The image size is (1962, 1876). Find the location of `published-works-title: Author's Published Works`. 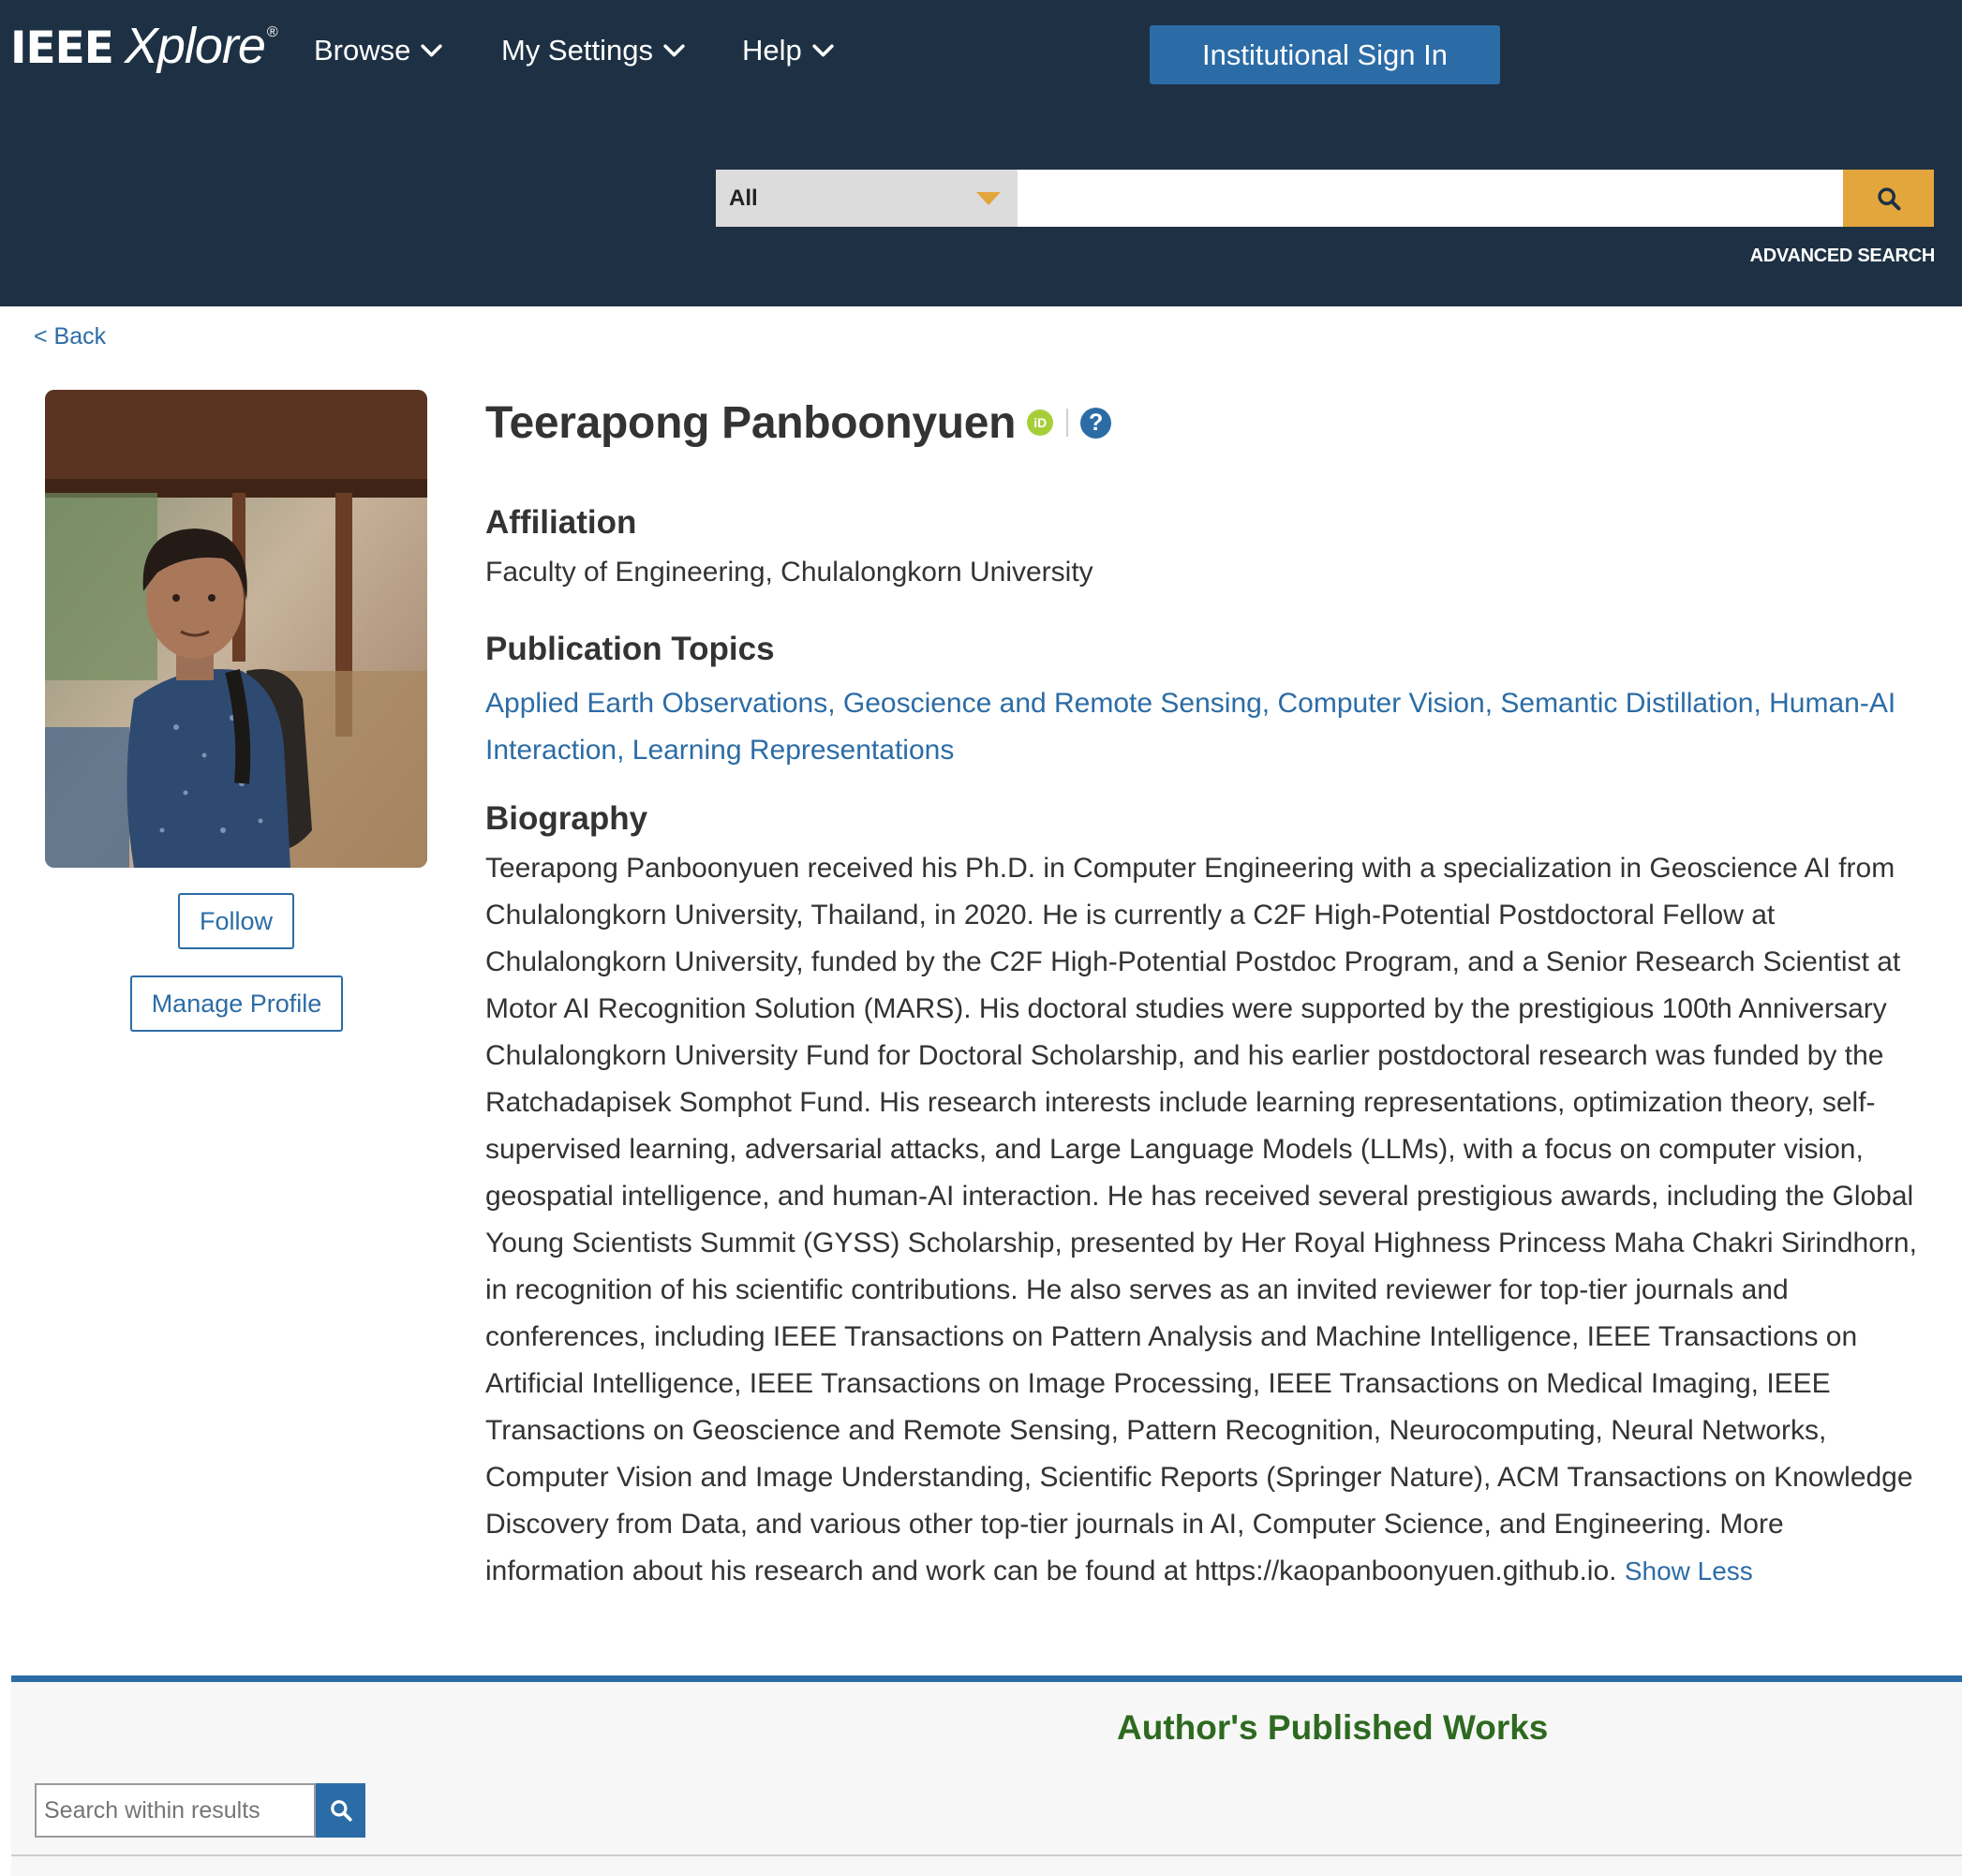

published-works-title: Author's Published Works is located at coordinates (1333, 1728).